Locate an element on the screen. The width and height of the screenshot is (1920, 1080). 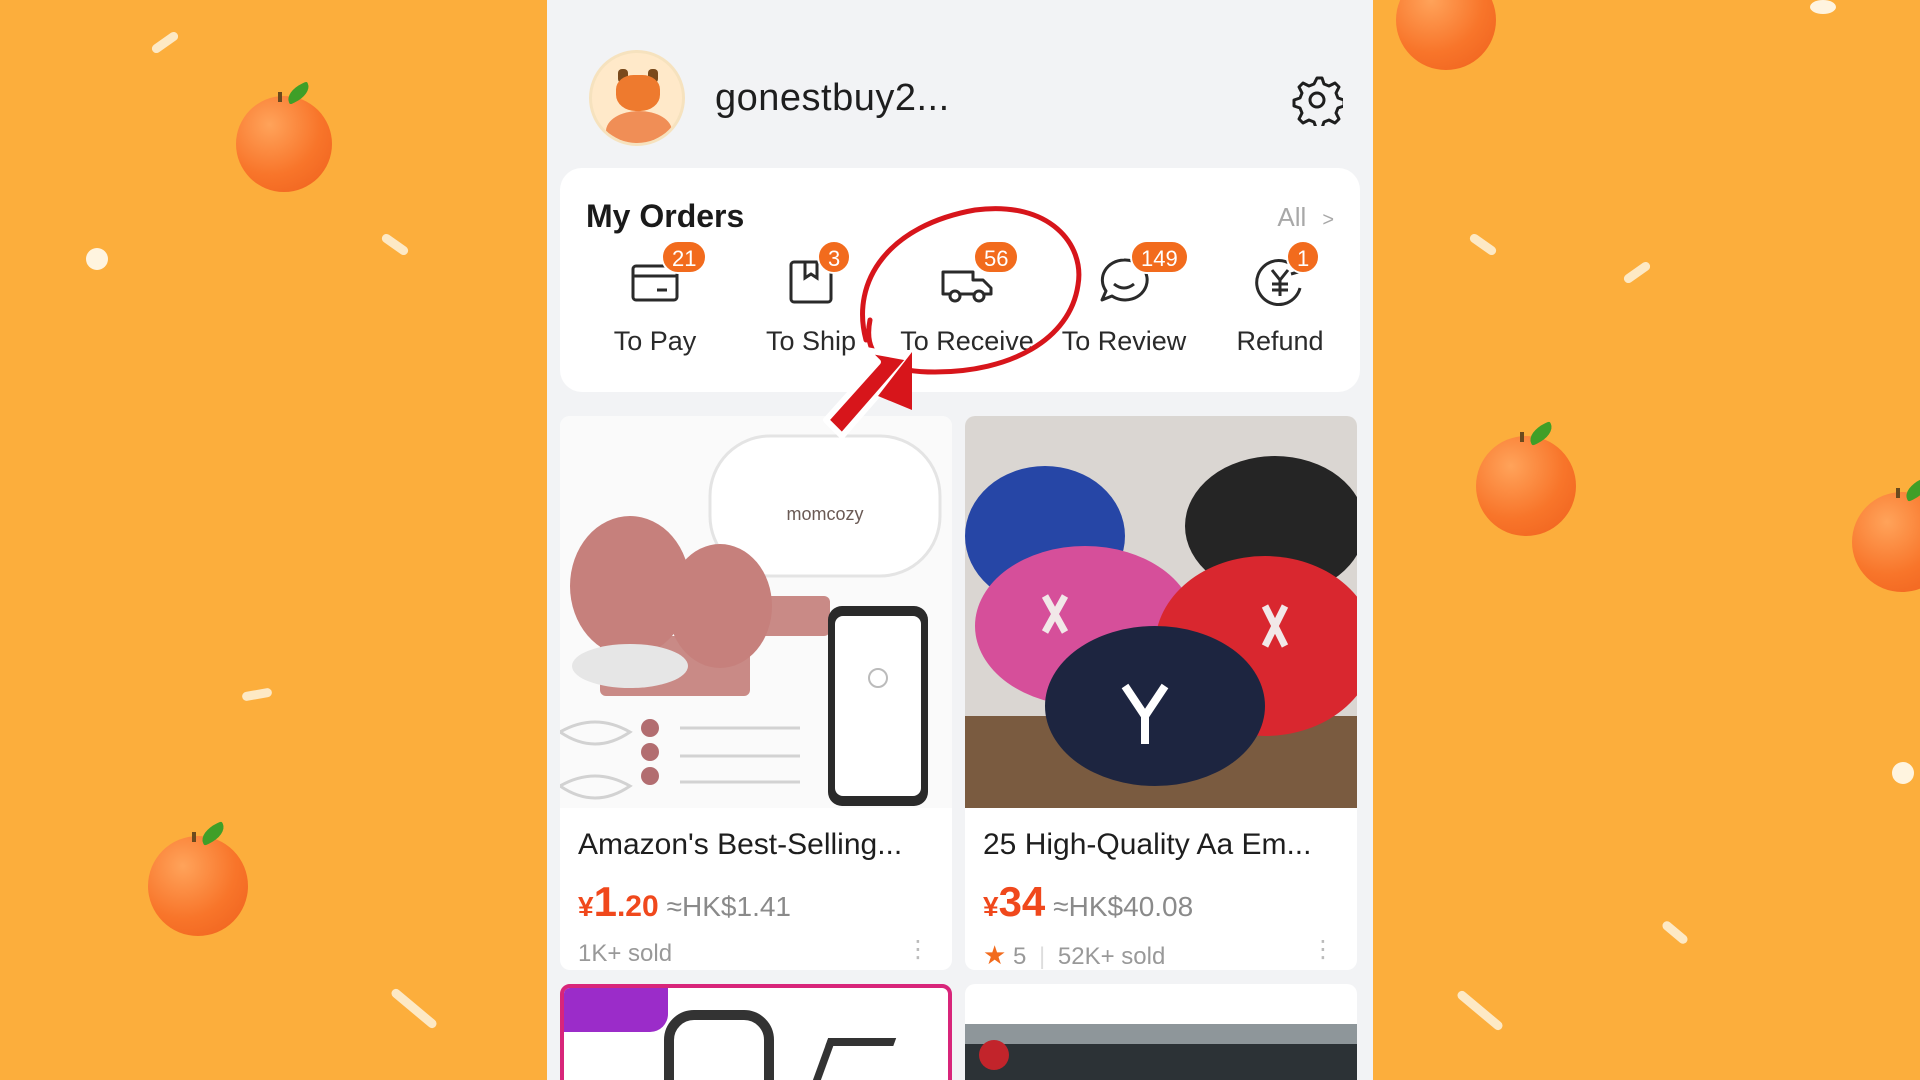
settings-gear-icon is located at coordinates (1317, 100).